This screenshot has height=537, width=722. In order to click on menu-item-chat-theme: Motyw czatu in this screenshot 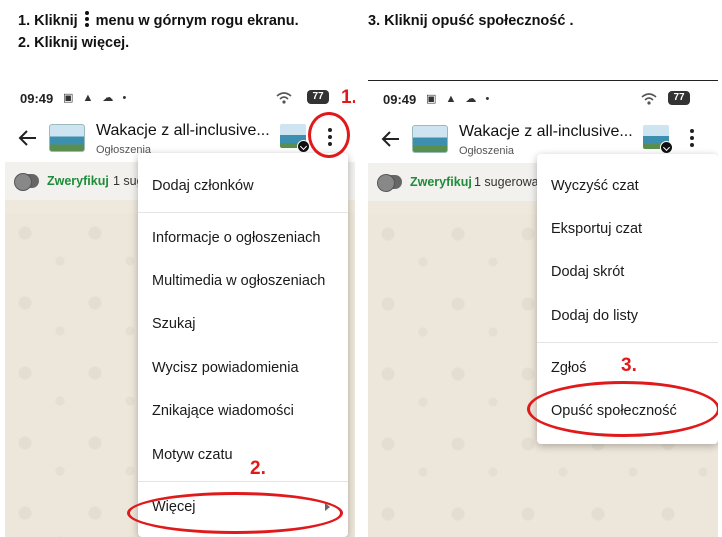, I will do `click(243, 455)`.